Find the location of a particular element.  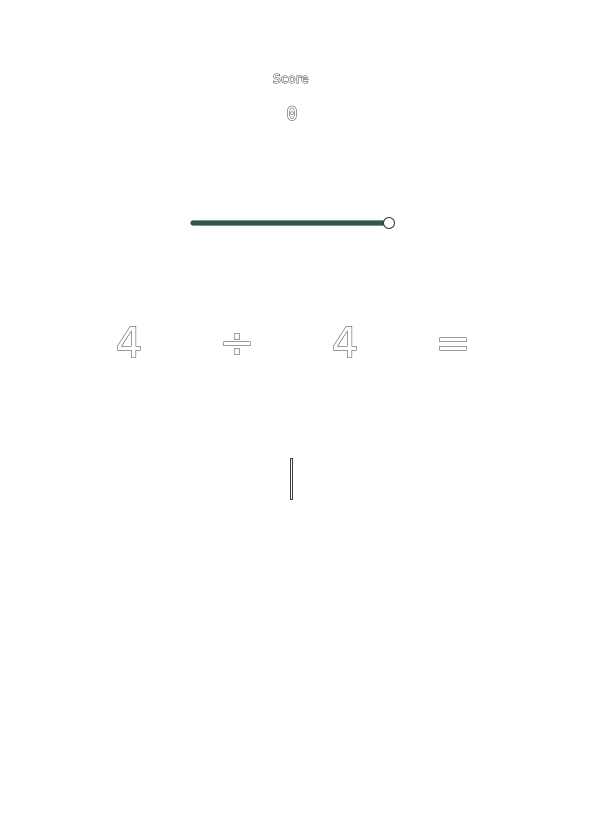

text-cursor is located at coordinates (291, 479).